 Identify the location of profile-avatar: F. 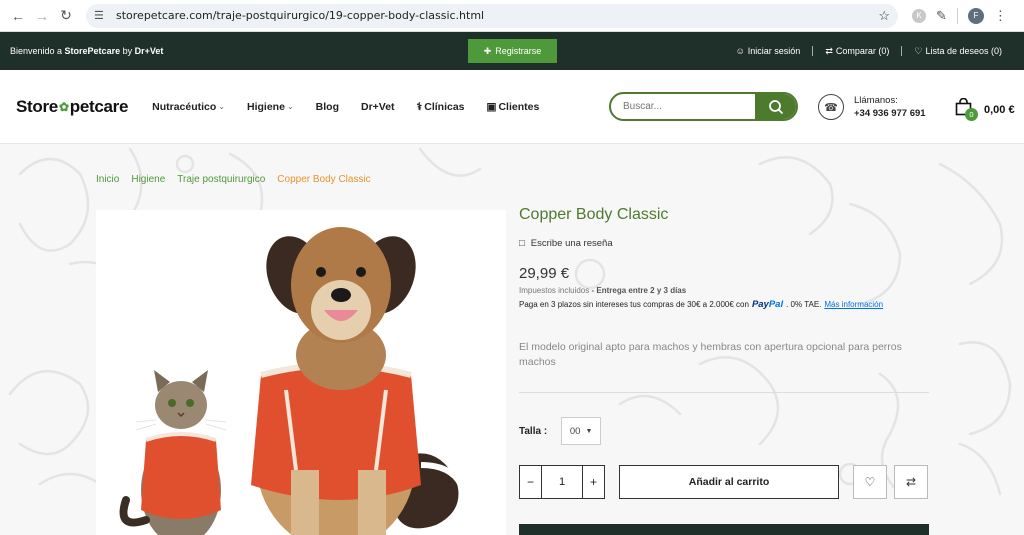
(975, 15).